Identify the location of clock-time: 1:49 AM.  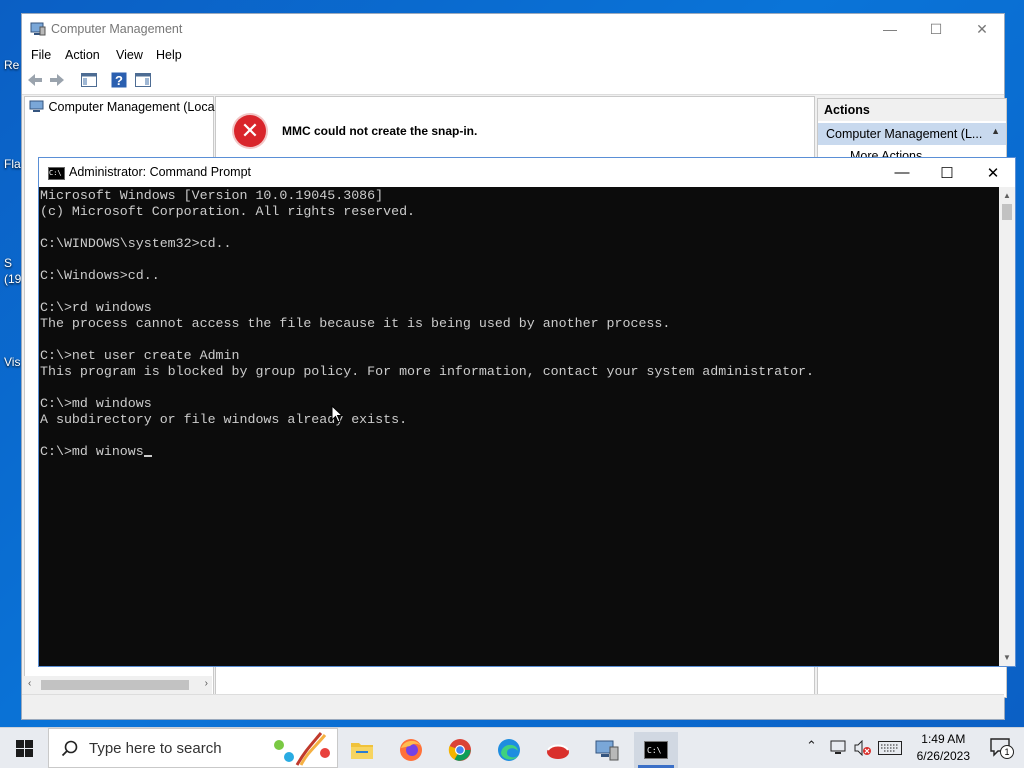
(943, 739).